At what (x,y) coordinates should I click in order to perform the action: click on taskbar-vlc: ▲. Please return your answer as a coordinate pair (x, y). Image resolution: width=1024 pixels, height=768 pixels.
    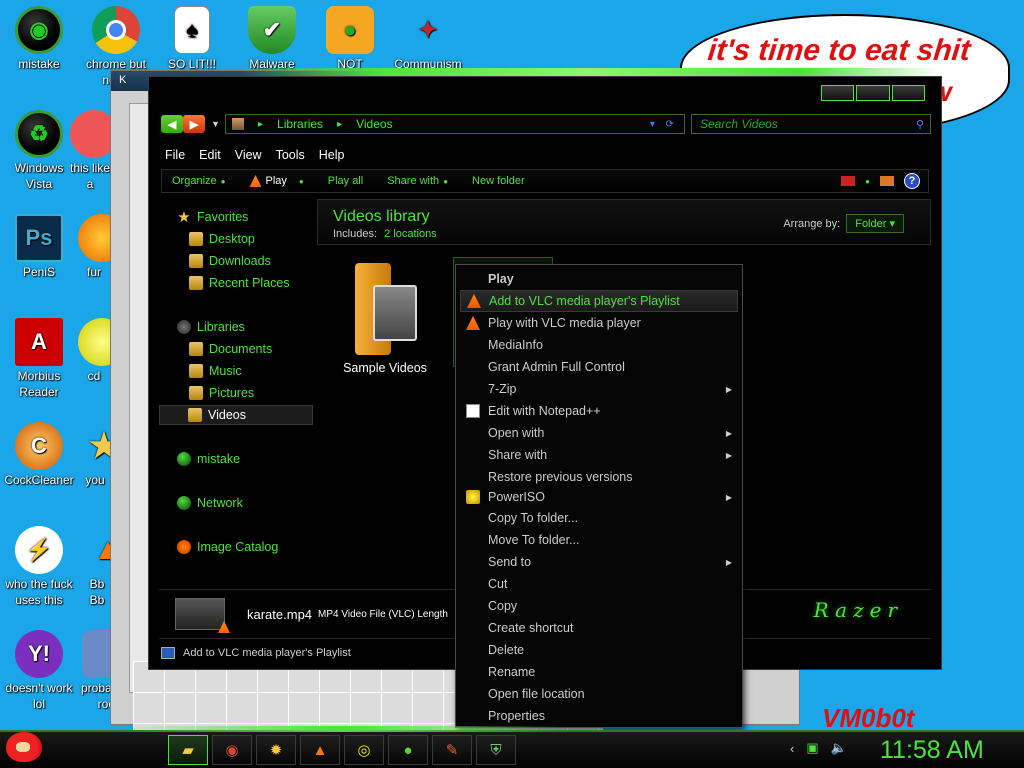
    Looking at the image, I should click on (320, 750).